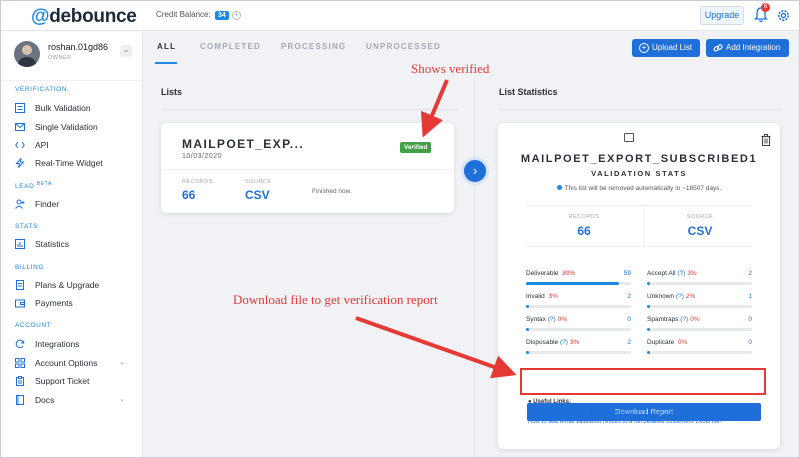  I want to click on tab-unprocessed: UNPROCESSED, so click(403, 46).